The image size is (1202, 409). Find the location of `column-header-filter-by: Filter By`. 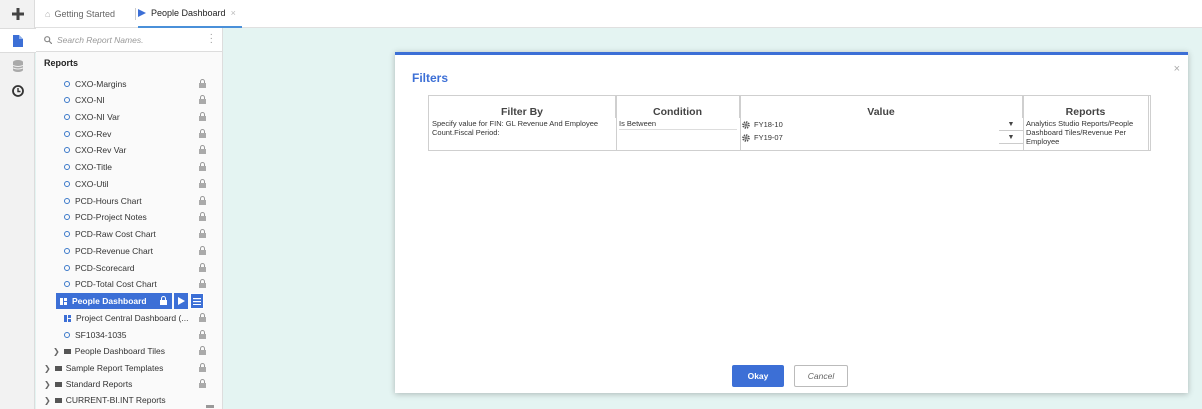

column-header-filter-by: Filter By is located at coordinates (522, 107).